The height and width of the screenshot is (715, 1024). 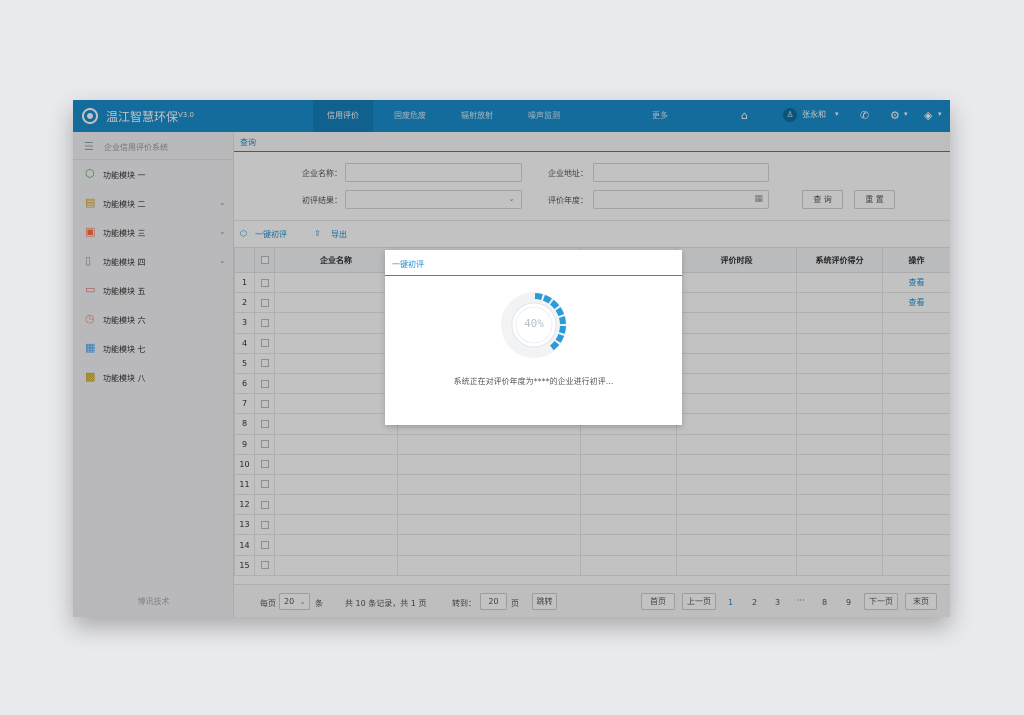 I want to click on progress-percent: 40%, so click(x=534, y=323).